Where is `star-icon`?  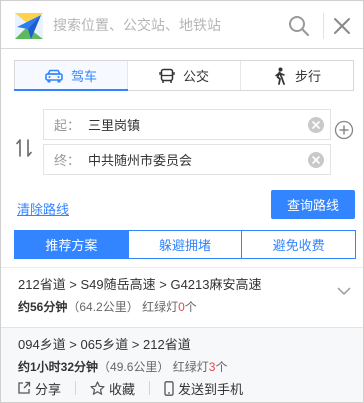
star-icon is located at coordinates (97, 387).